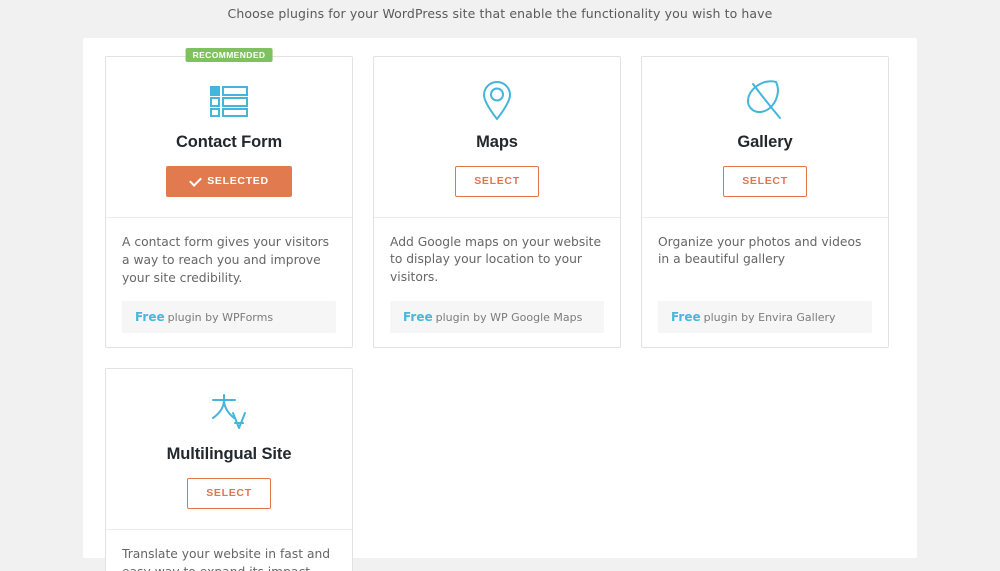  I want to click on card-header: Multilingual Site SELECT, so click(229, 449).